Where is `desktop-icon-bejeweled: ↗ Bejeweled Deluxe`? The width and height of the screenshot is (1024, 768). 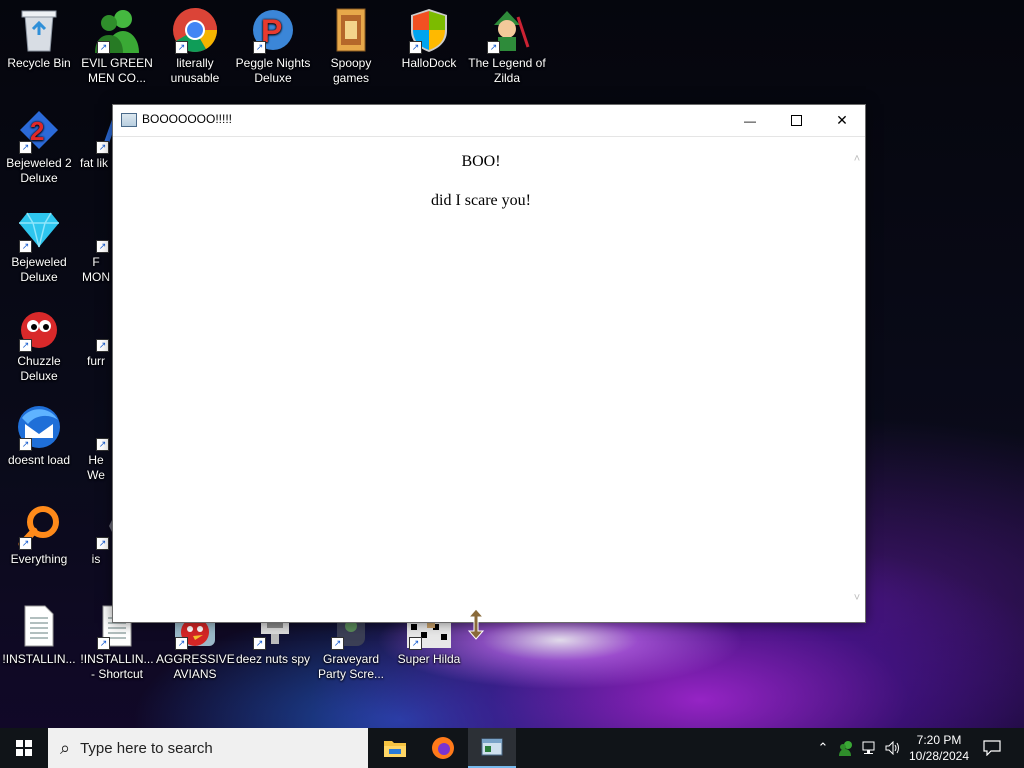 desktop-icon-bejeweled: ↗ Bejeweled Deluxe is located at coordinates (39, 245).